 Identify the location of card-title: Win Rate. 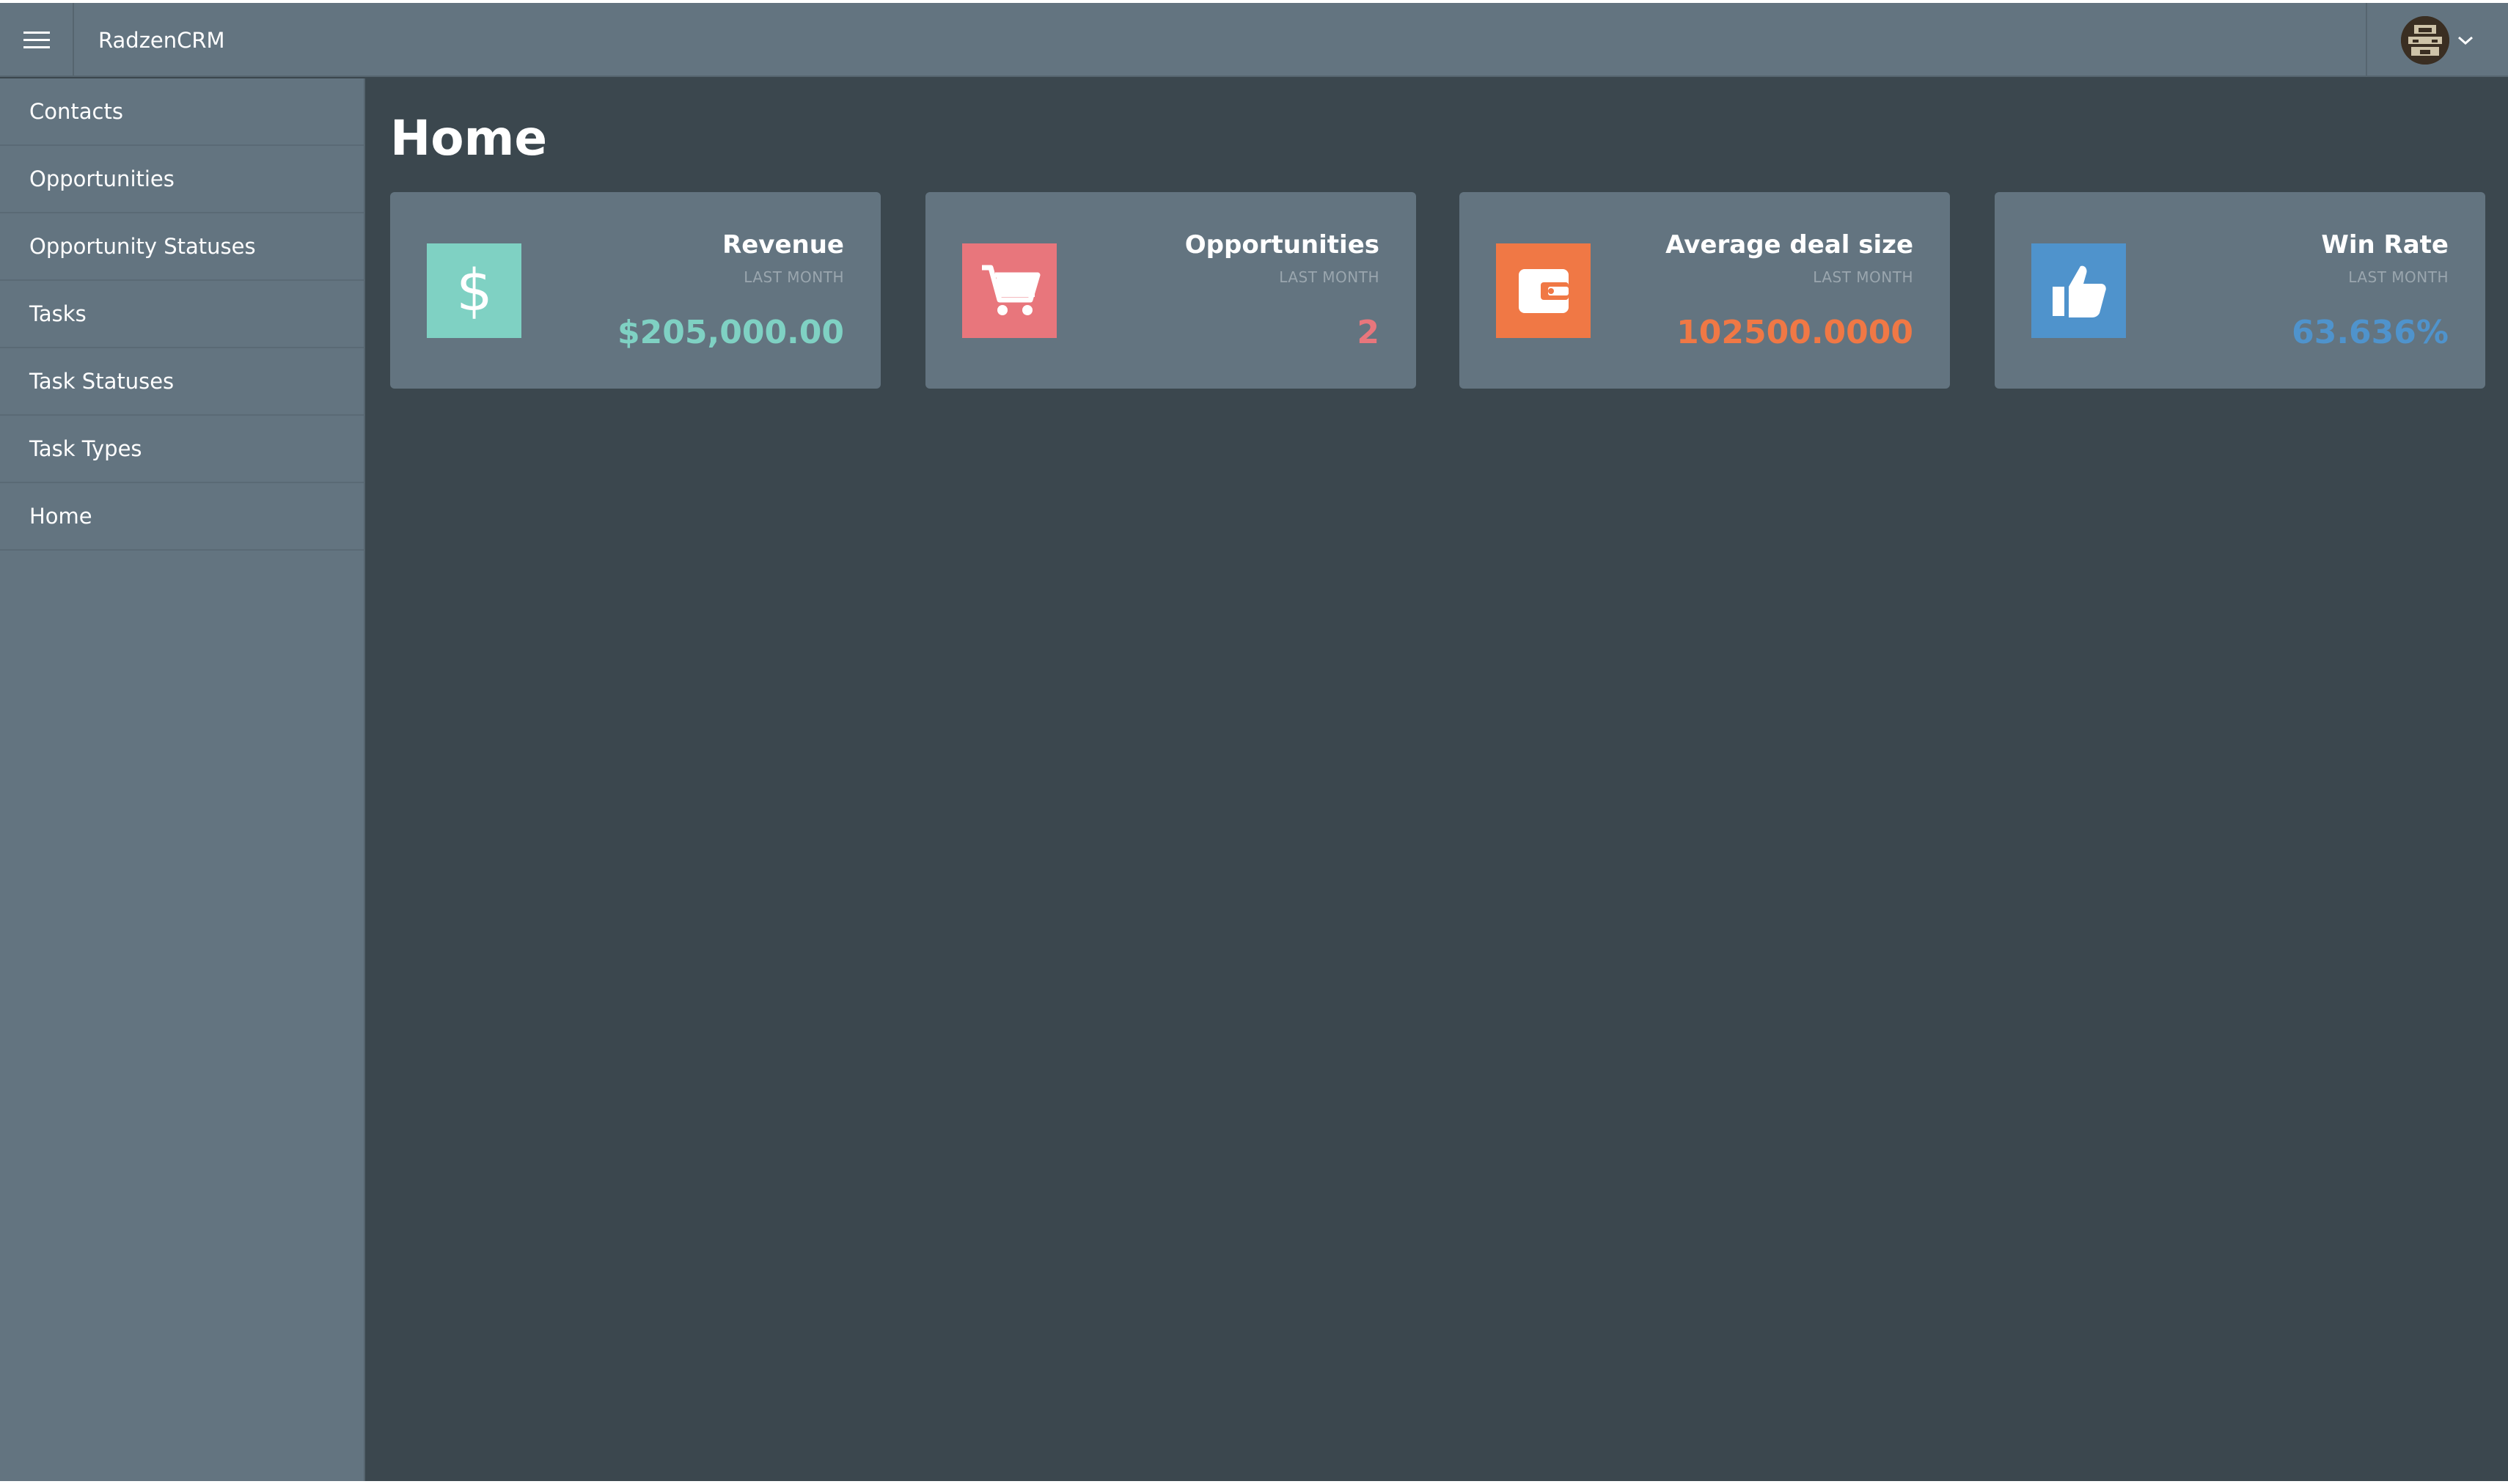
(2385, 245).